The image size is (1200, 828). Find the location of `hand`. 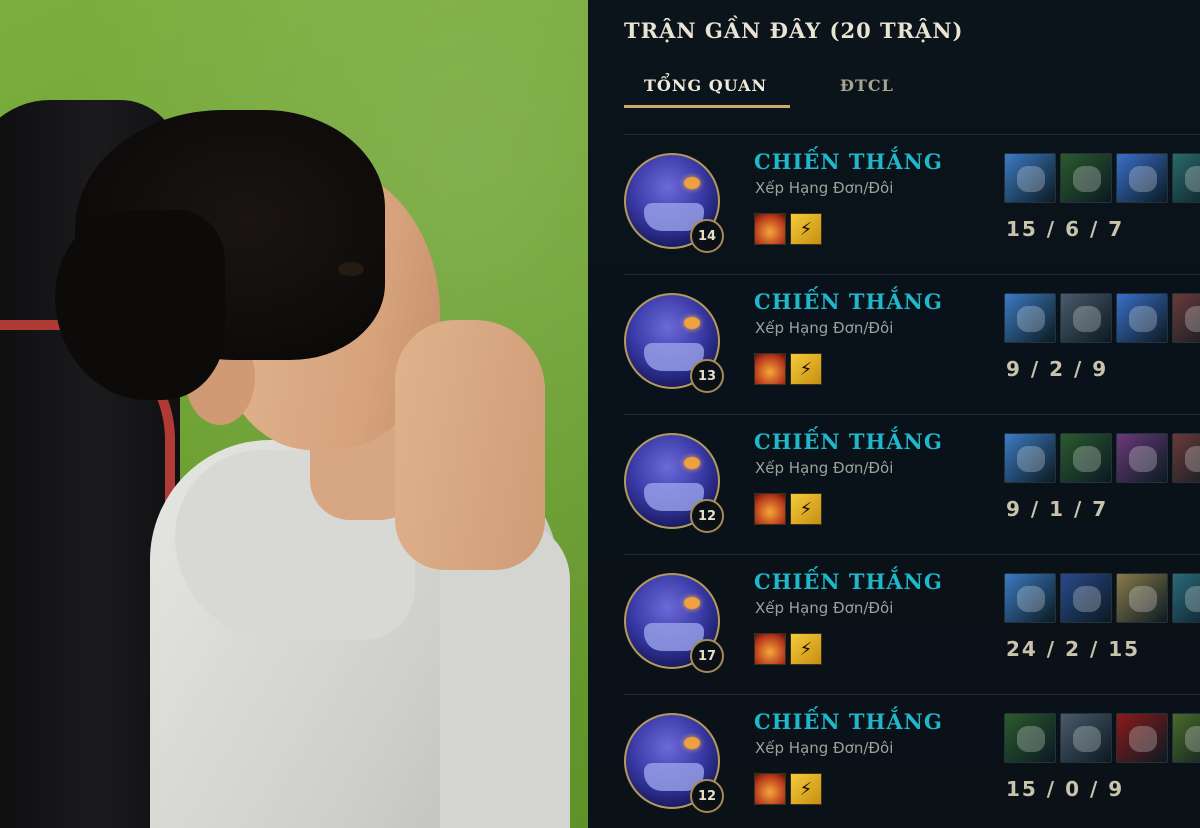

hand is located at coordinates (470, 445).